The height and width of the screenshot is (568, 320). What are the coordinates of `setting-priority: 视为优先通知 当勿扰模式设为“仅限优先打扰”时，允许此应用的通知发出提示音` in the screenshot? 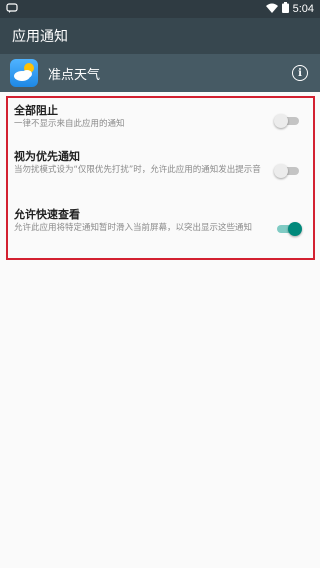 It's located at (160, 173).